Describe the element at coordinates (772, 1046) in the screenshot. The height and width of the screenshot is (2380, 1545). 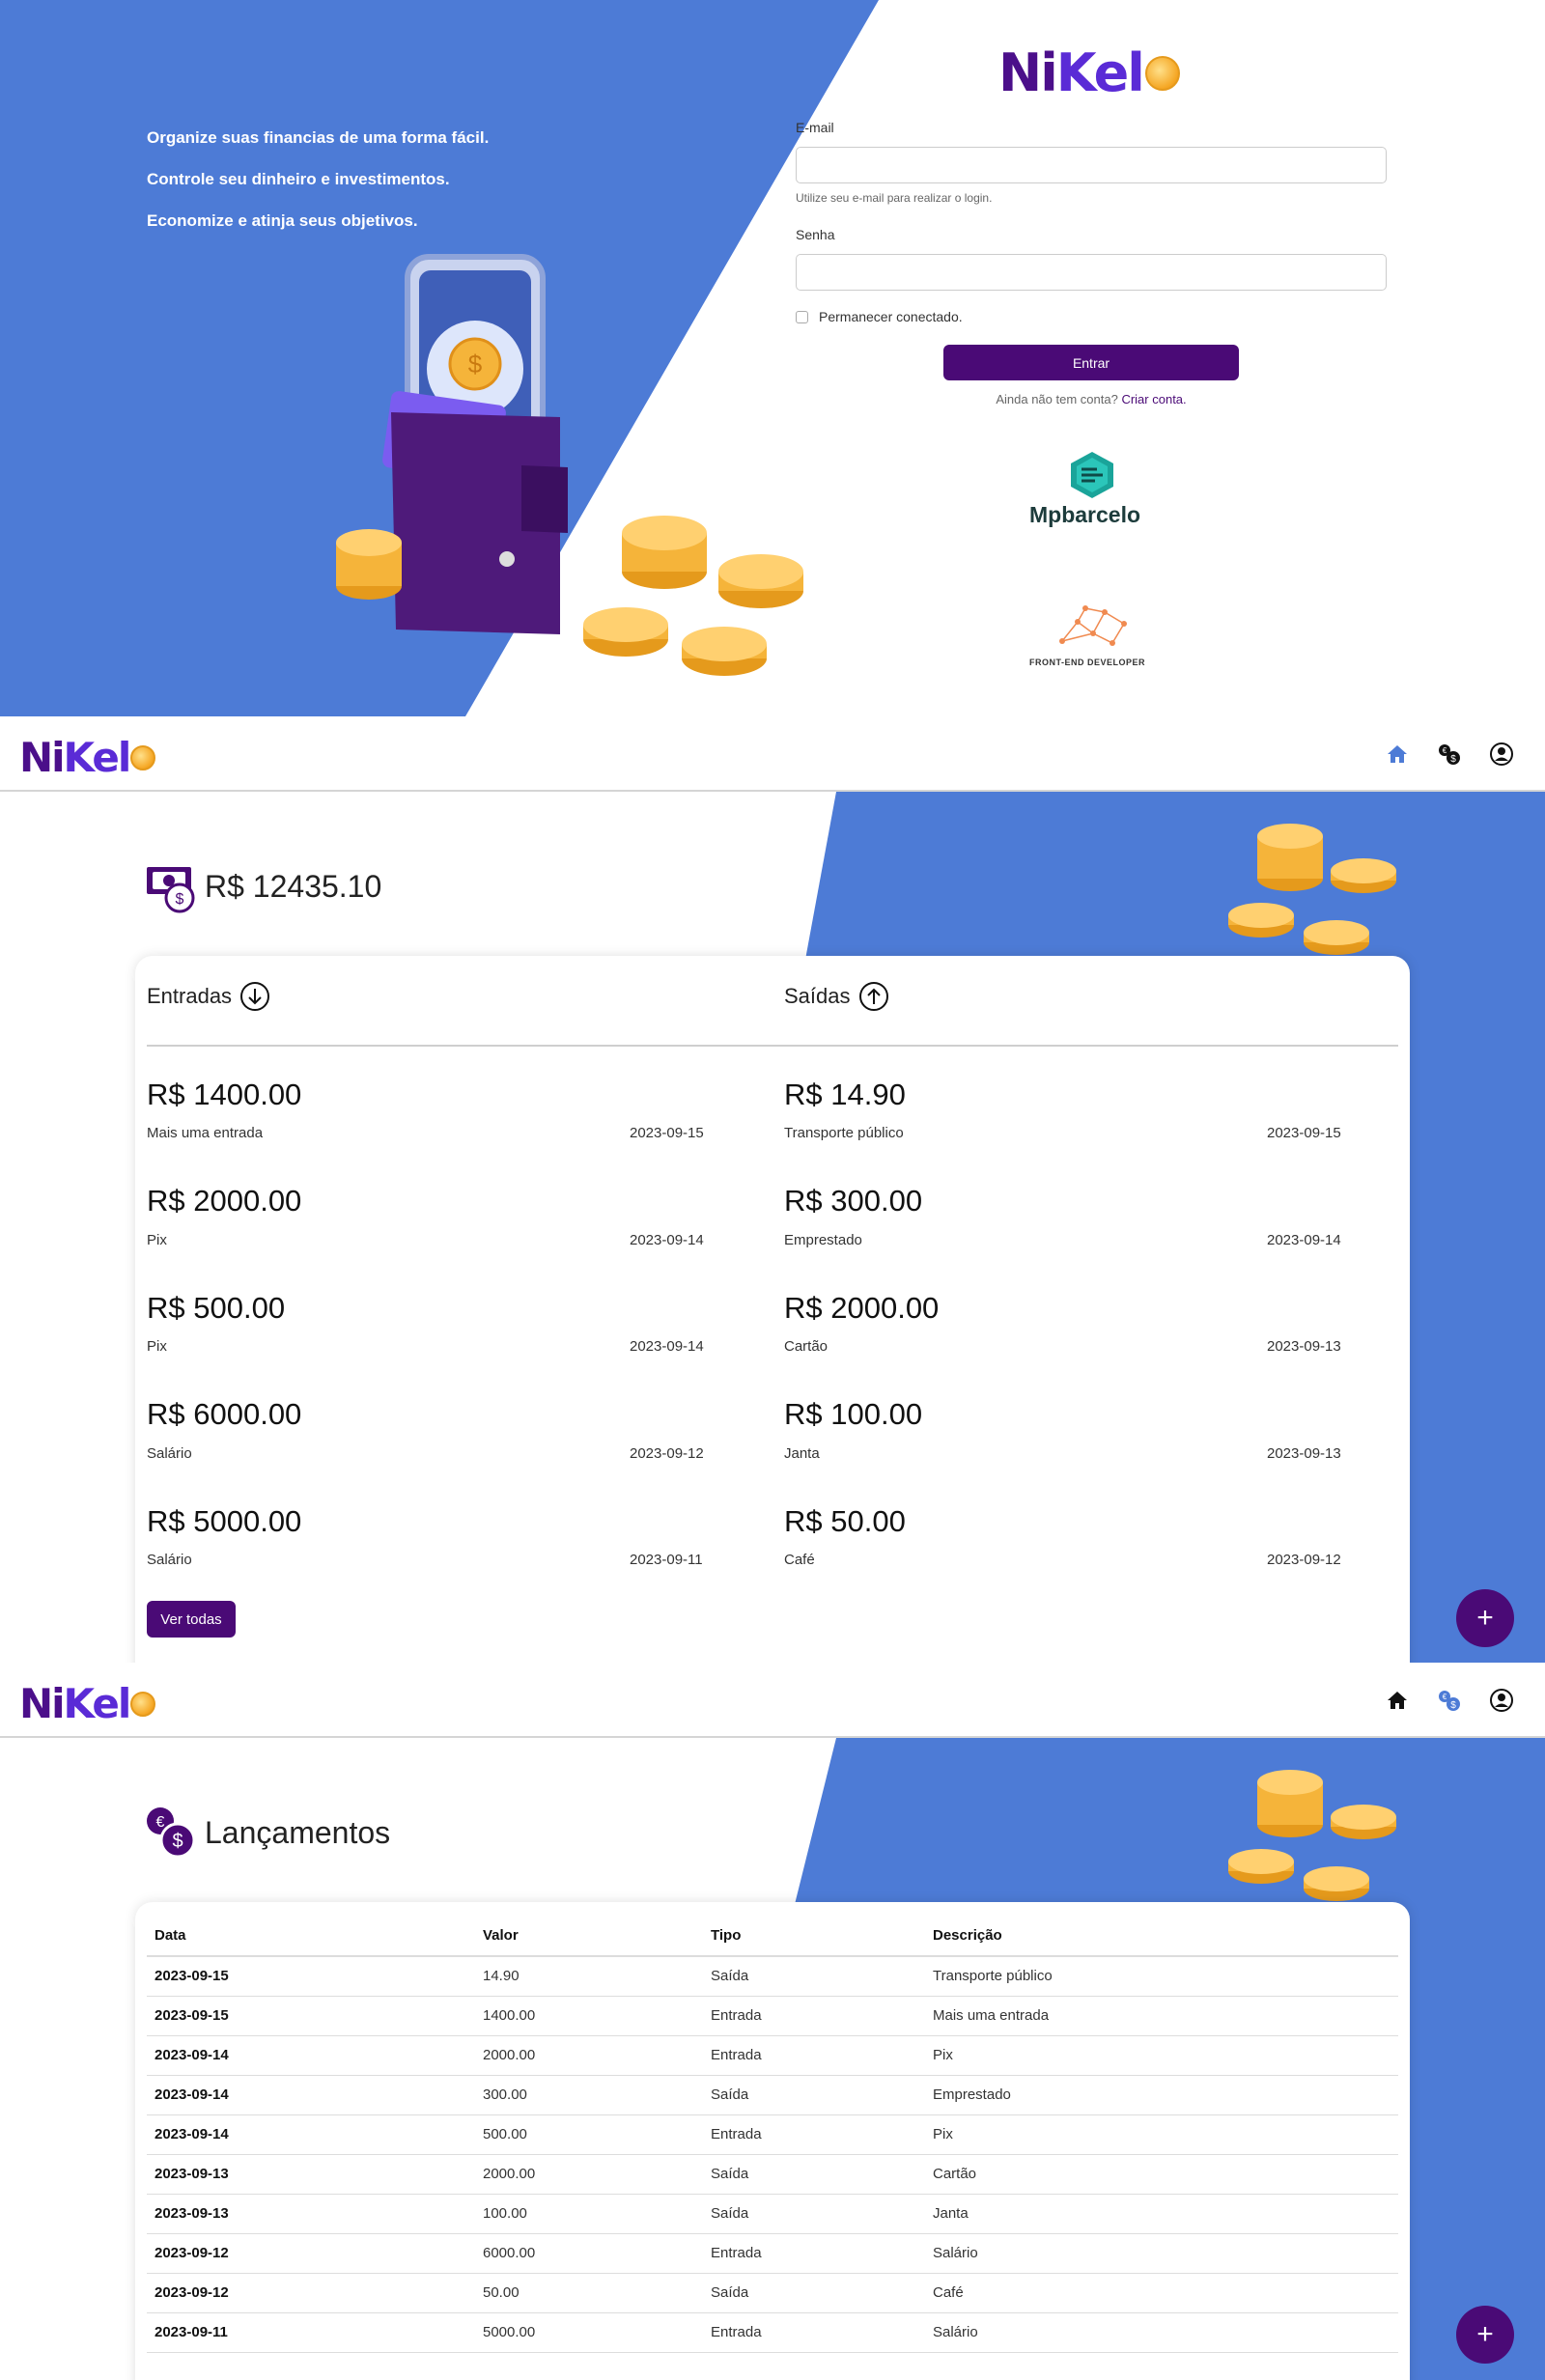
I see `header-divider` at that location.